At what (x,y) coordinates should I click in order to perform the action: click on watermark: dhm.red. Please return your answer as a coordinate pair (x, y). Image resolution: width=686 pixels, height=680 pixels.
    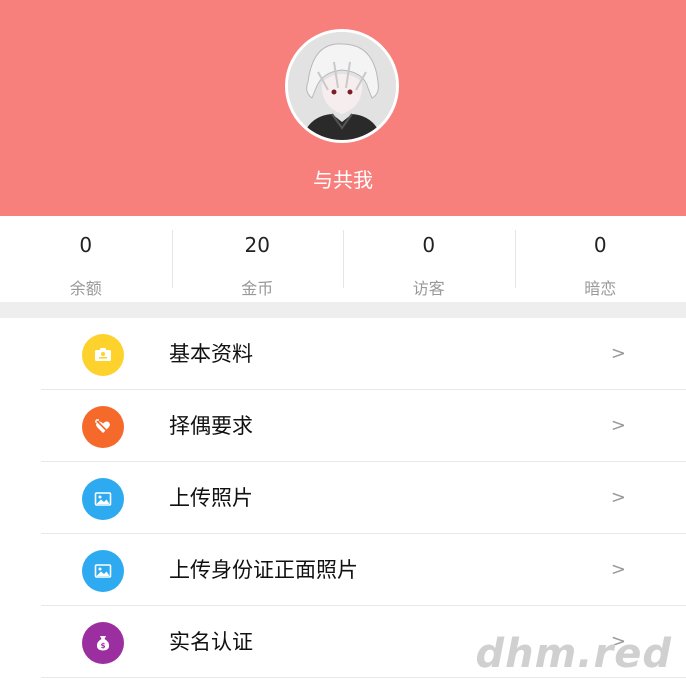
    Looking at the image, I should click on (573, 654).